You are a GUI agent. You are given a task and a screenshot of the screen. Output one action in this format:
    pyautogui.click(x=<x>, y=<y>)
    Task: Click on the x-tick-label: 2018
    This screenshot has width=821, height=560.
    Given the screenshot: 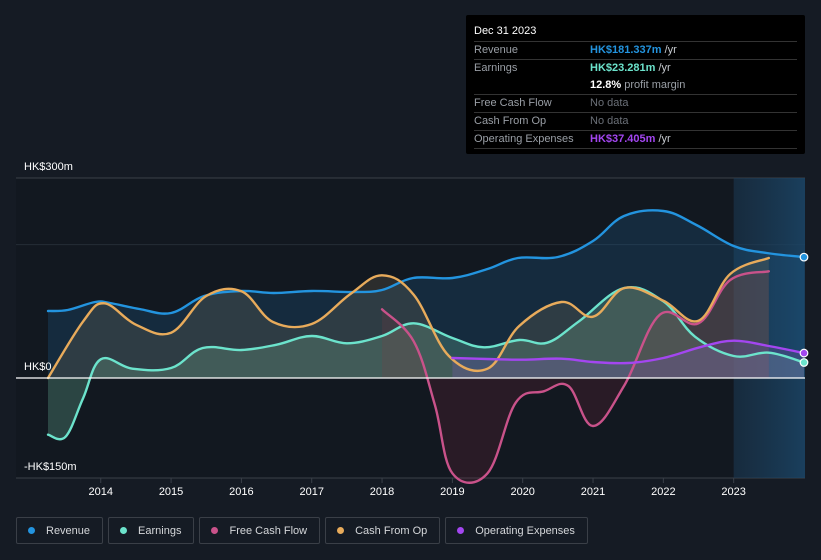 What is the action you would take?
    pyautogui.click(x=382, y=492)
    